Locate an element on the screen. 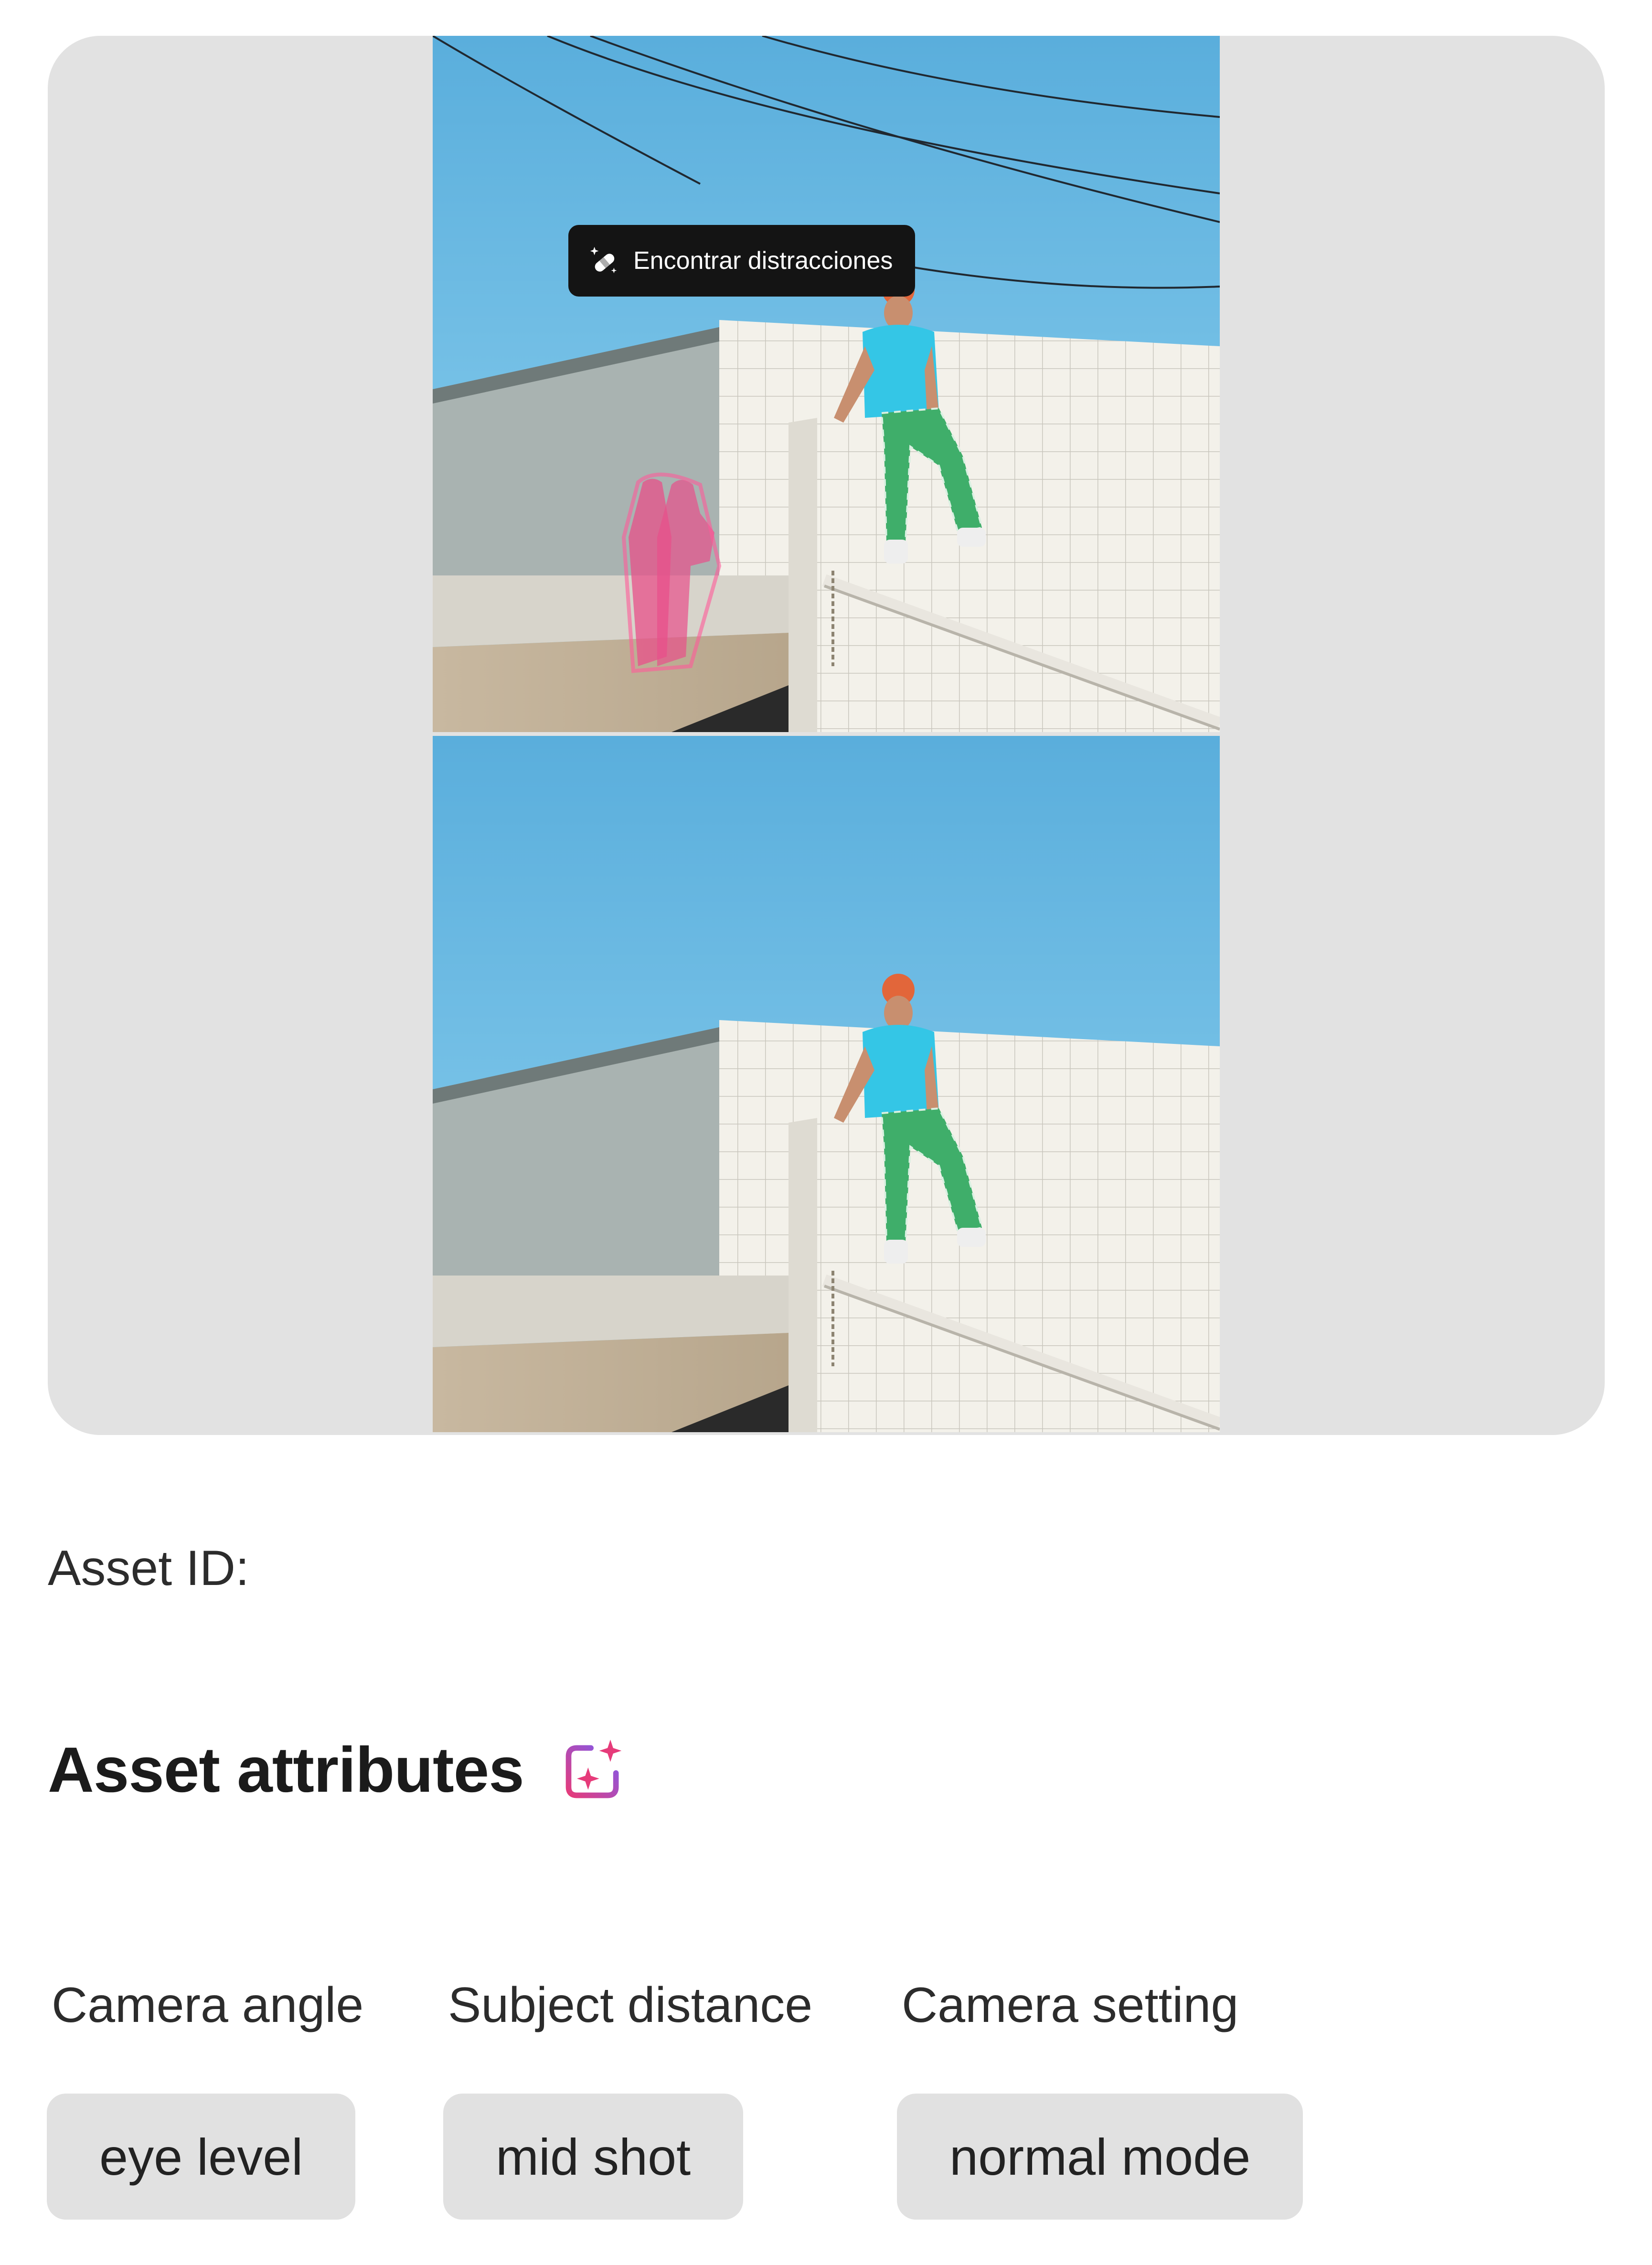 Image resolution: width=1652 pixels, height=2265 pixels. attribute-camera-angle: Camera angle eye level is located at coordinates (205, 2098).